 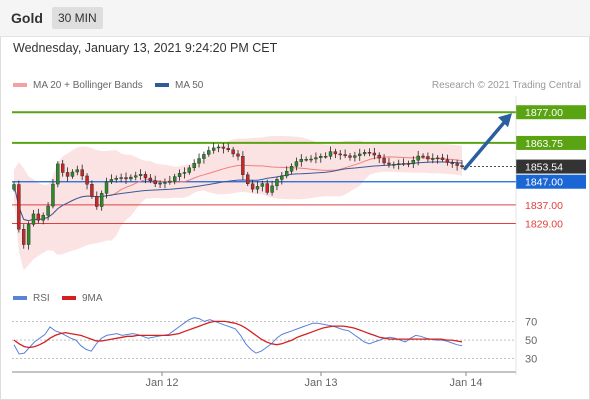 I want to click on level-label-1829.00: 1829.00, so click(x=544, y=224).